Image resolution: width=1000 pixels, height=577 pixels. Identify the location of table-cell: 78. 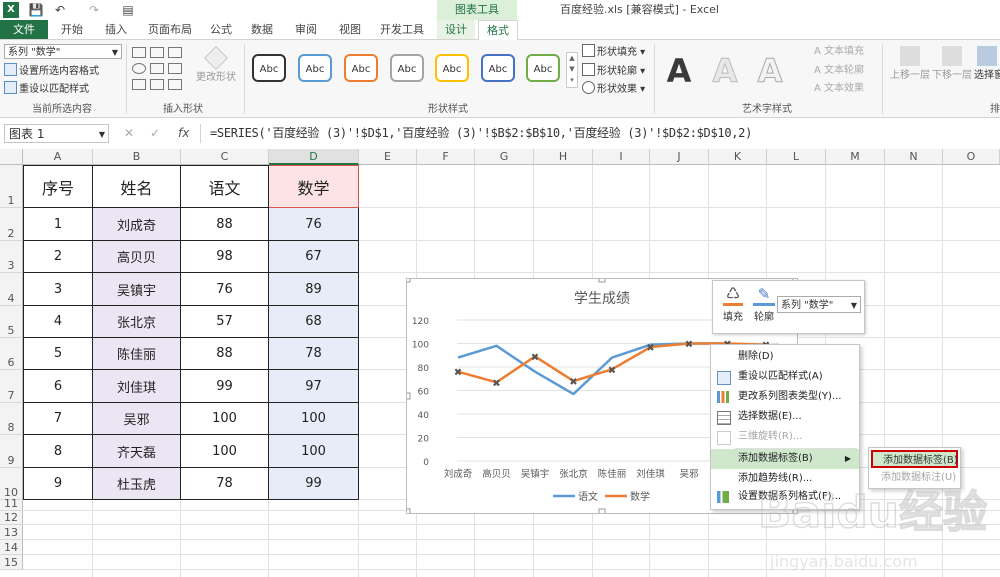
(225, 484).